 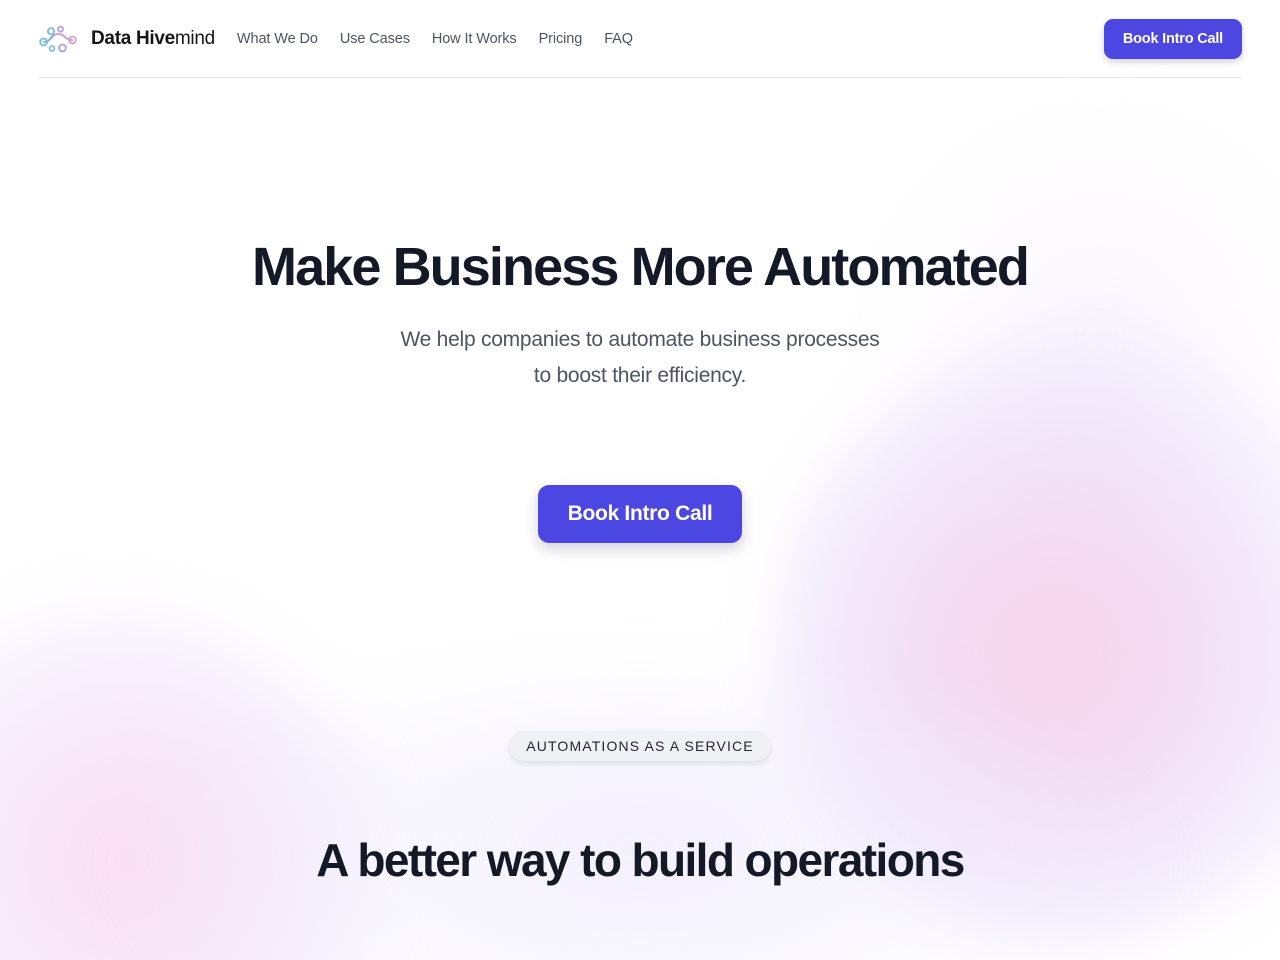 I want to click on brand-name-strong: Data Hive, so click(x=133, y=38).